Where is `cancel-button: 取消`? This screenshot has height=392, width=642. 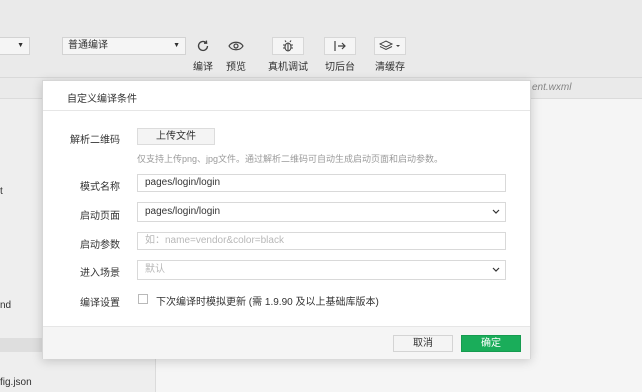 cancel-button: 取消 is located at coordinates (423, 343).